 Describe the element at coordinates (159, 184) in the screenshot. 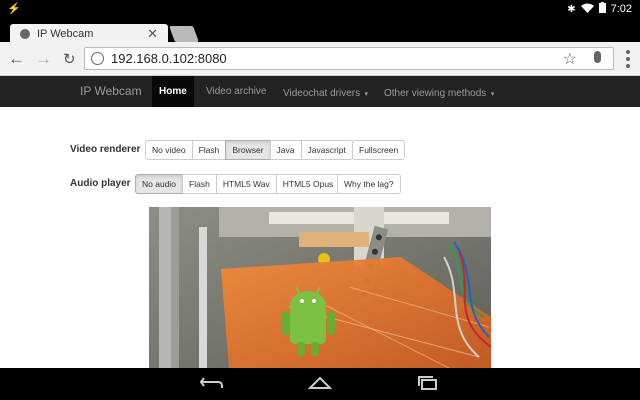

I see `audio-no-audio-button: No audio` at that location.